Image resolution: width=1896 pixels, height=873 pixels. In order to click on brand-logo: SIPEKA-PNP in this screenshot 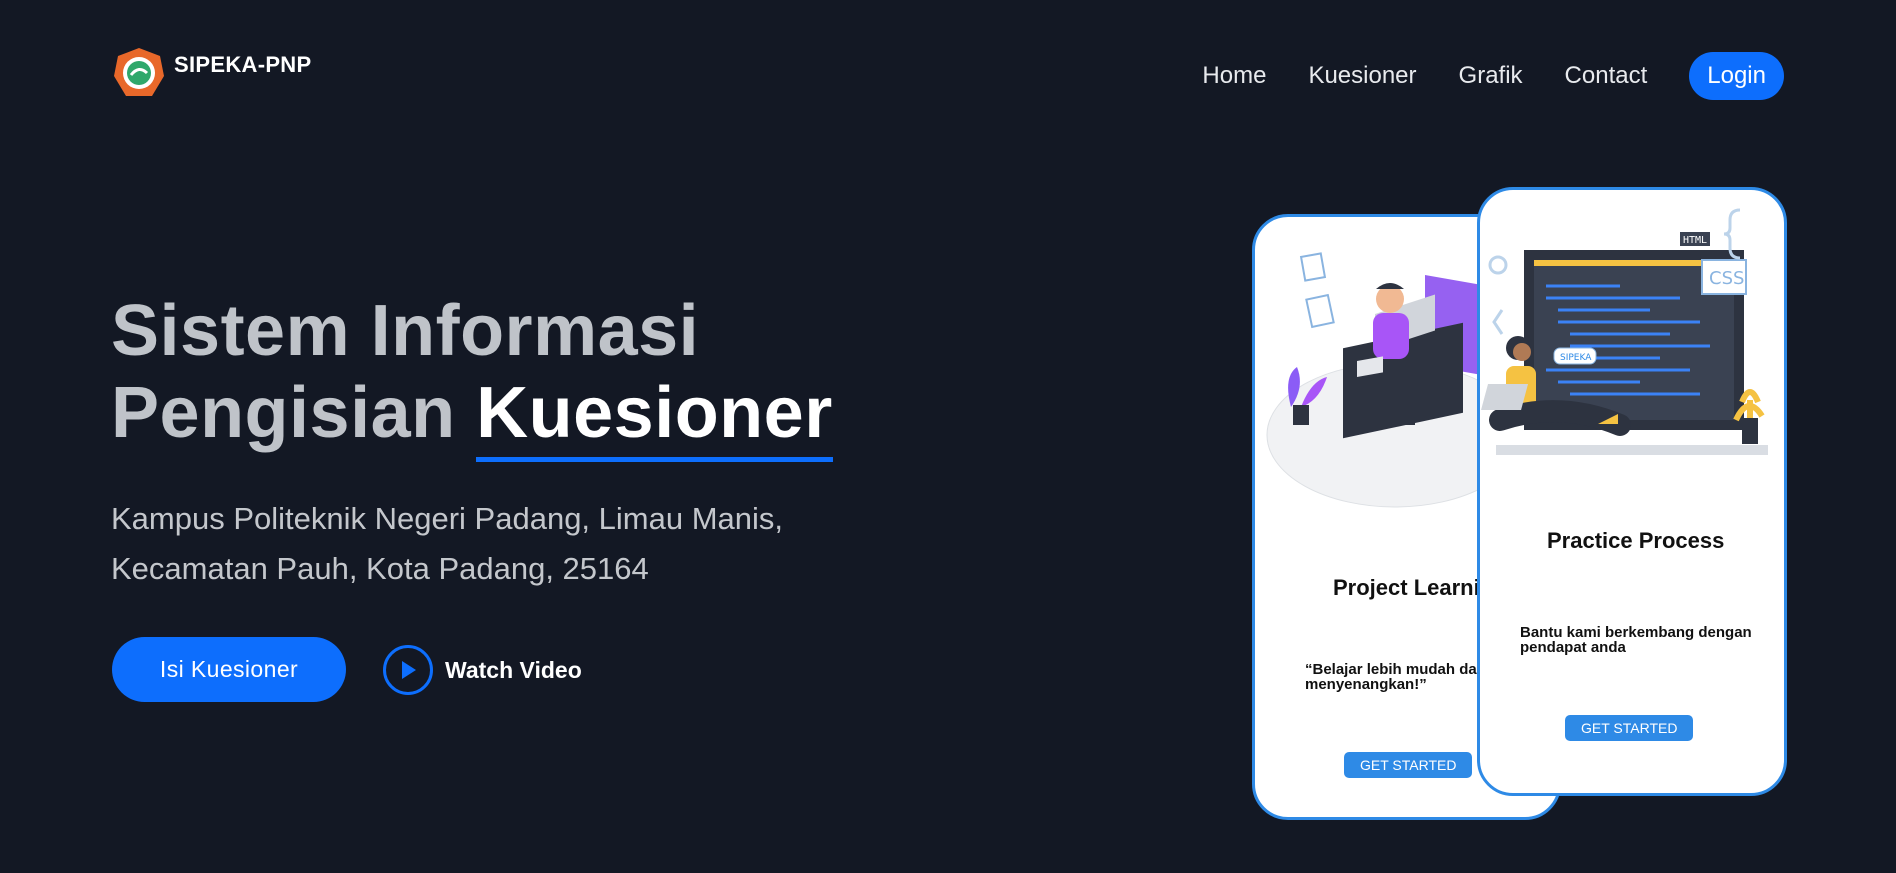, I will do `click(211, 73)`.